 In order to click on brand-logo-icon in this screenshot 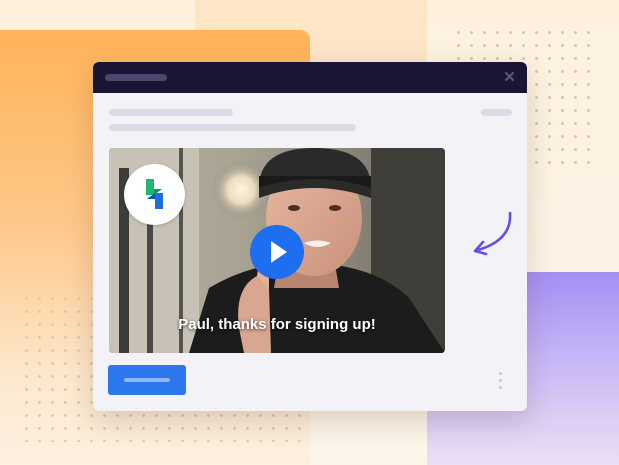, I will do `click(154, 194)`.